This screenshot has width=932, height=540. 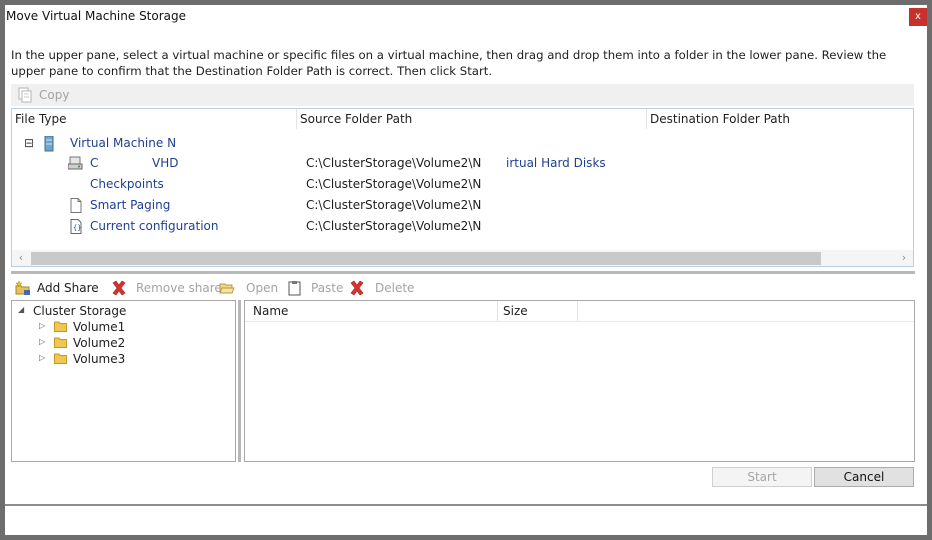 What do you see at coordinates (579, 321) in the screenshot?
I see `header-divider` at bounding box center [579, 321].